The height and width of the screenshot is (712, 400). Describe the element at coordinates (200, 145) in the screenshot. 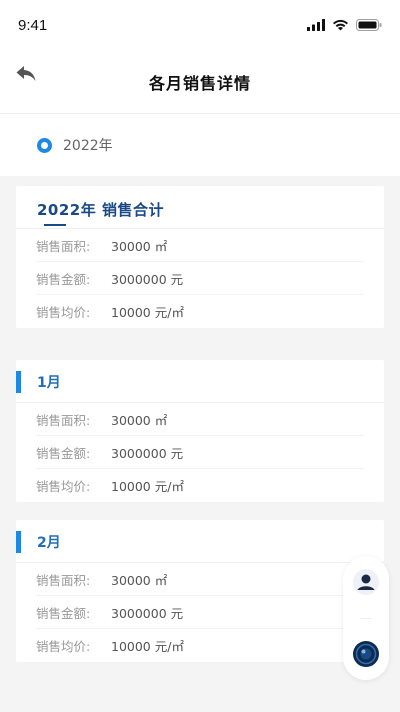

I see `year-selector: 2022年` at that location.